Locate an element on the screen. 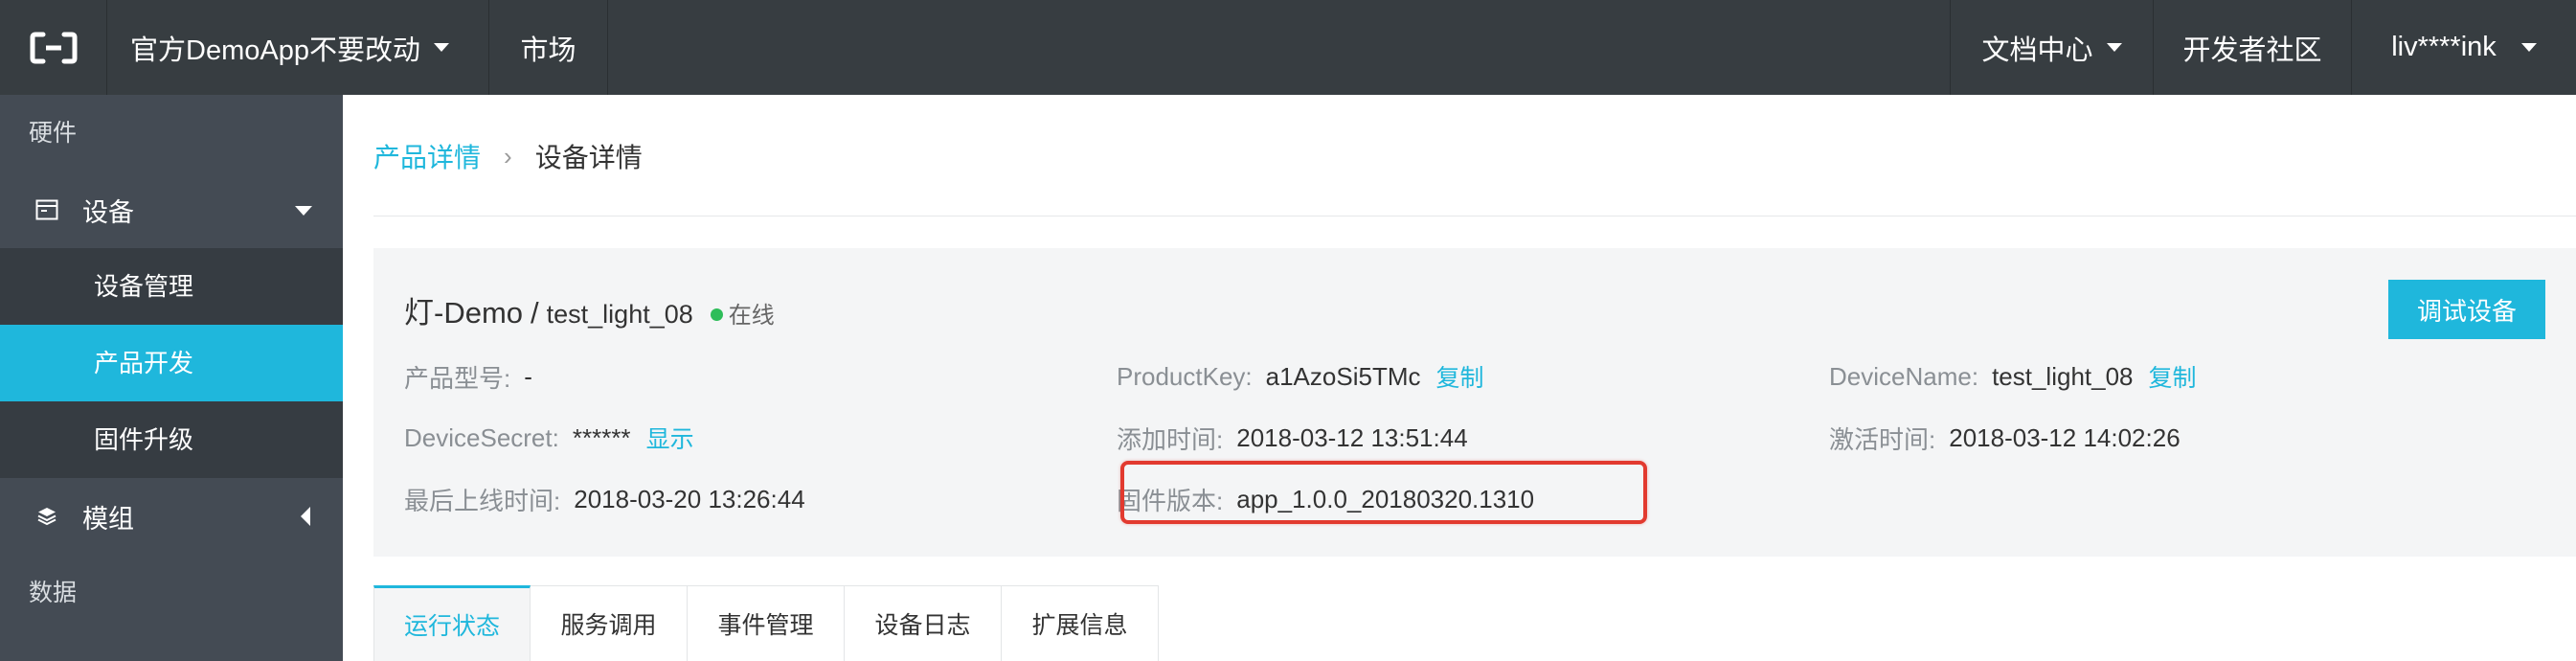 This screenshot has height=661, width=2576. devicesecret-value: ****** is located at coordinates (601, 437).